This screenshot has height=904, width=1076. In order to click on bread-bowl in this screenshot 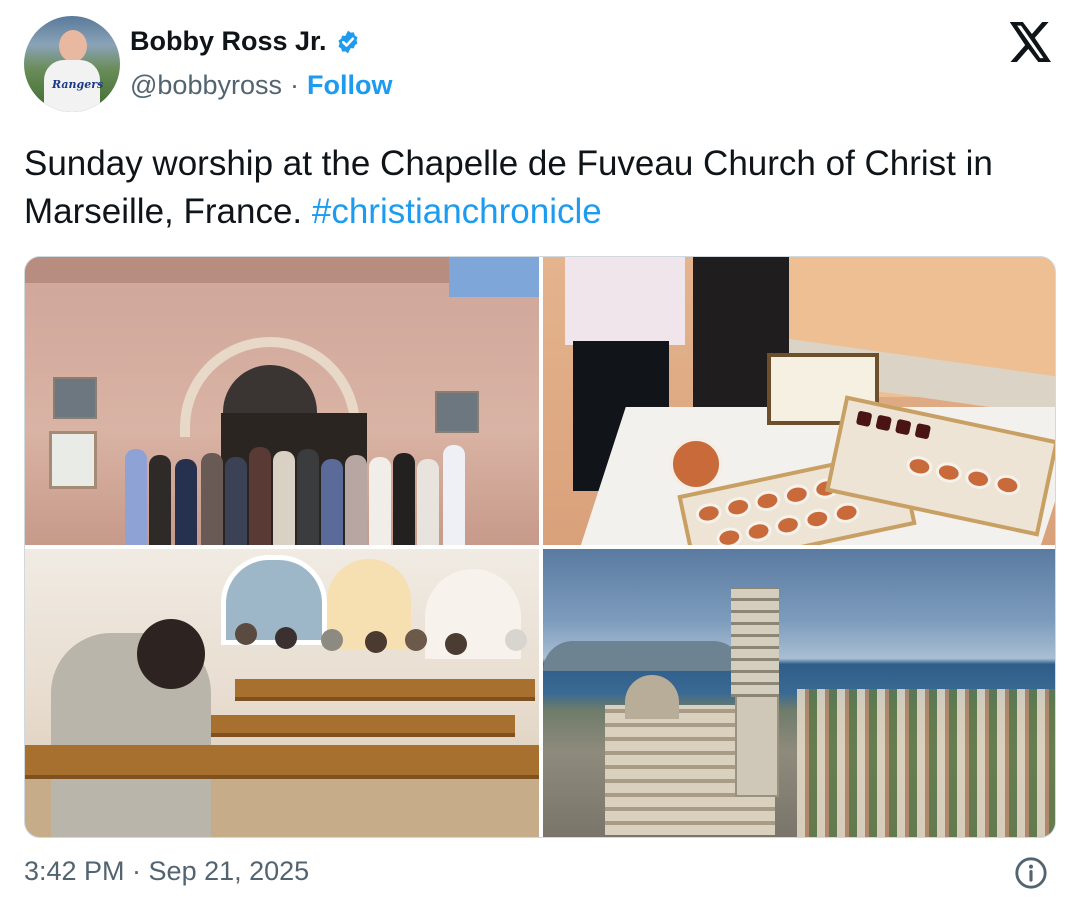, I will do `click(696, 464)`.